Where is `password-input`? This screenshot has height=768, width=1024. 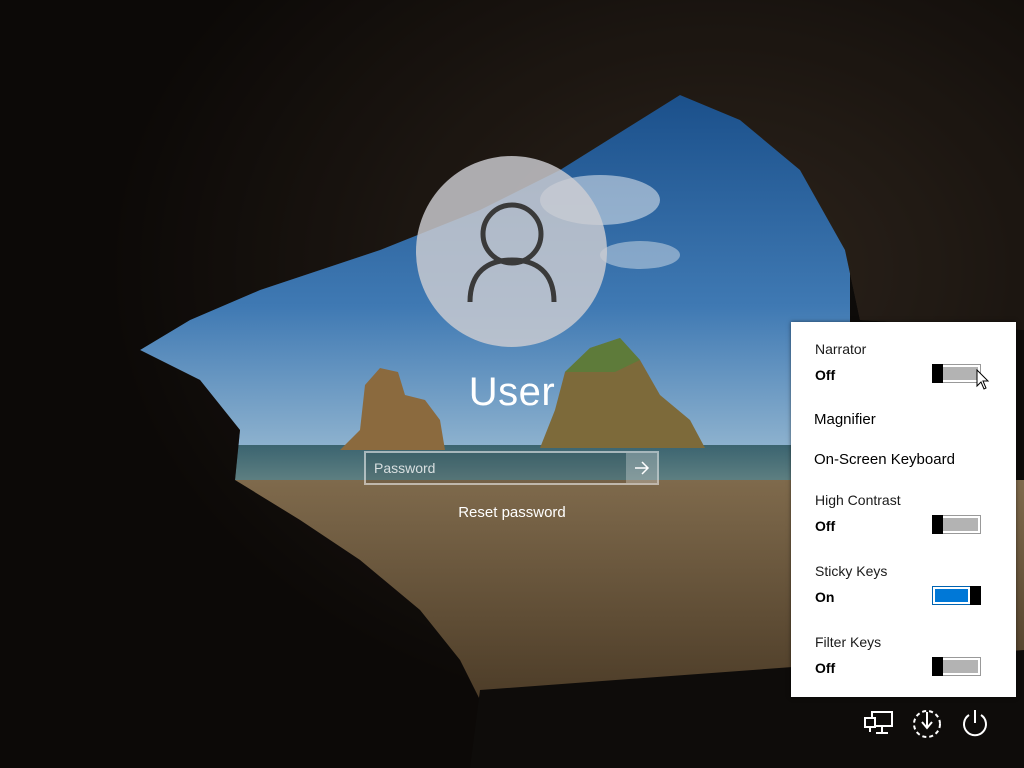
password-input is located at coordinates (496, 468).